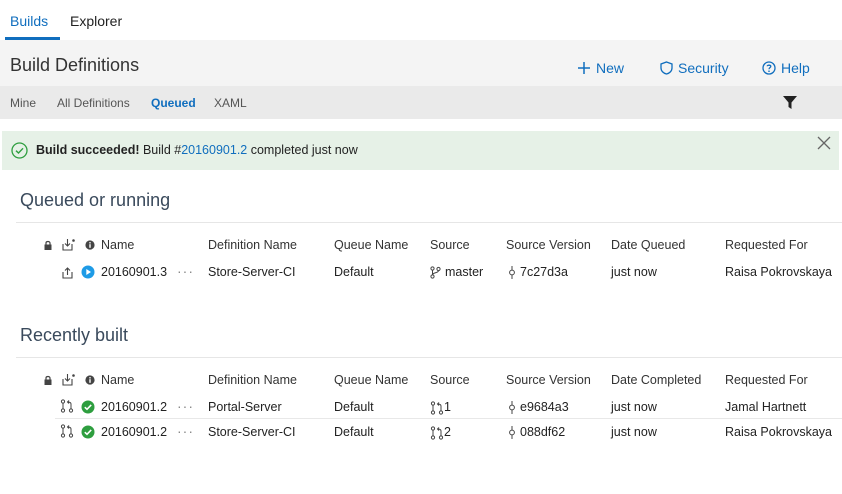 The height and width of the screenshot is (494, 842). What do you see at coordinates (302, 150) in the screenshot?
I see `banner-suffix: completed just now` at bounding box center [302, 150].